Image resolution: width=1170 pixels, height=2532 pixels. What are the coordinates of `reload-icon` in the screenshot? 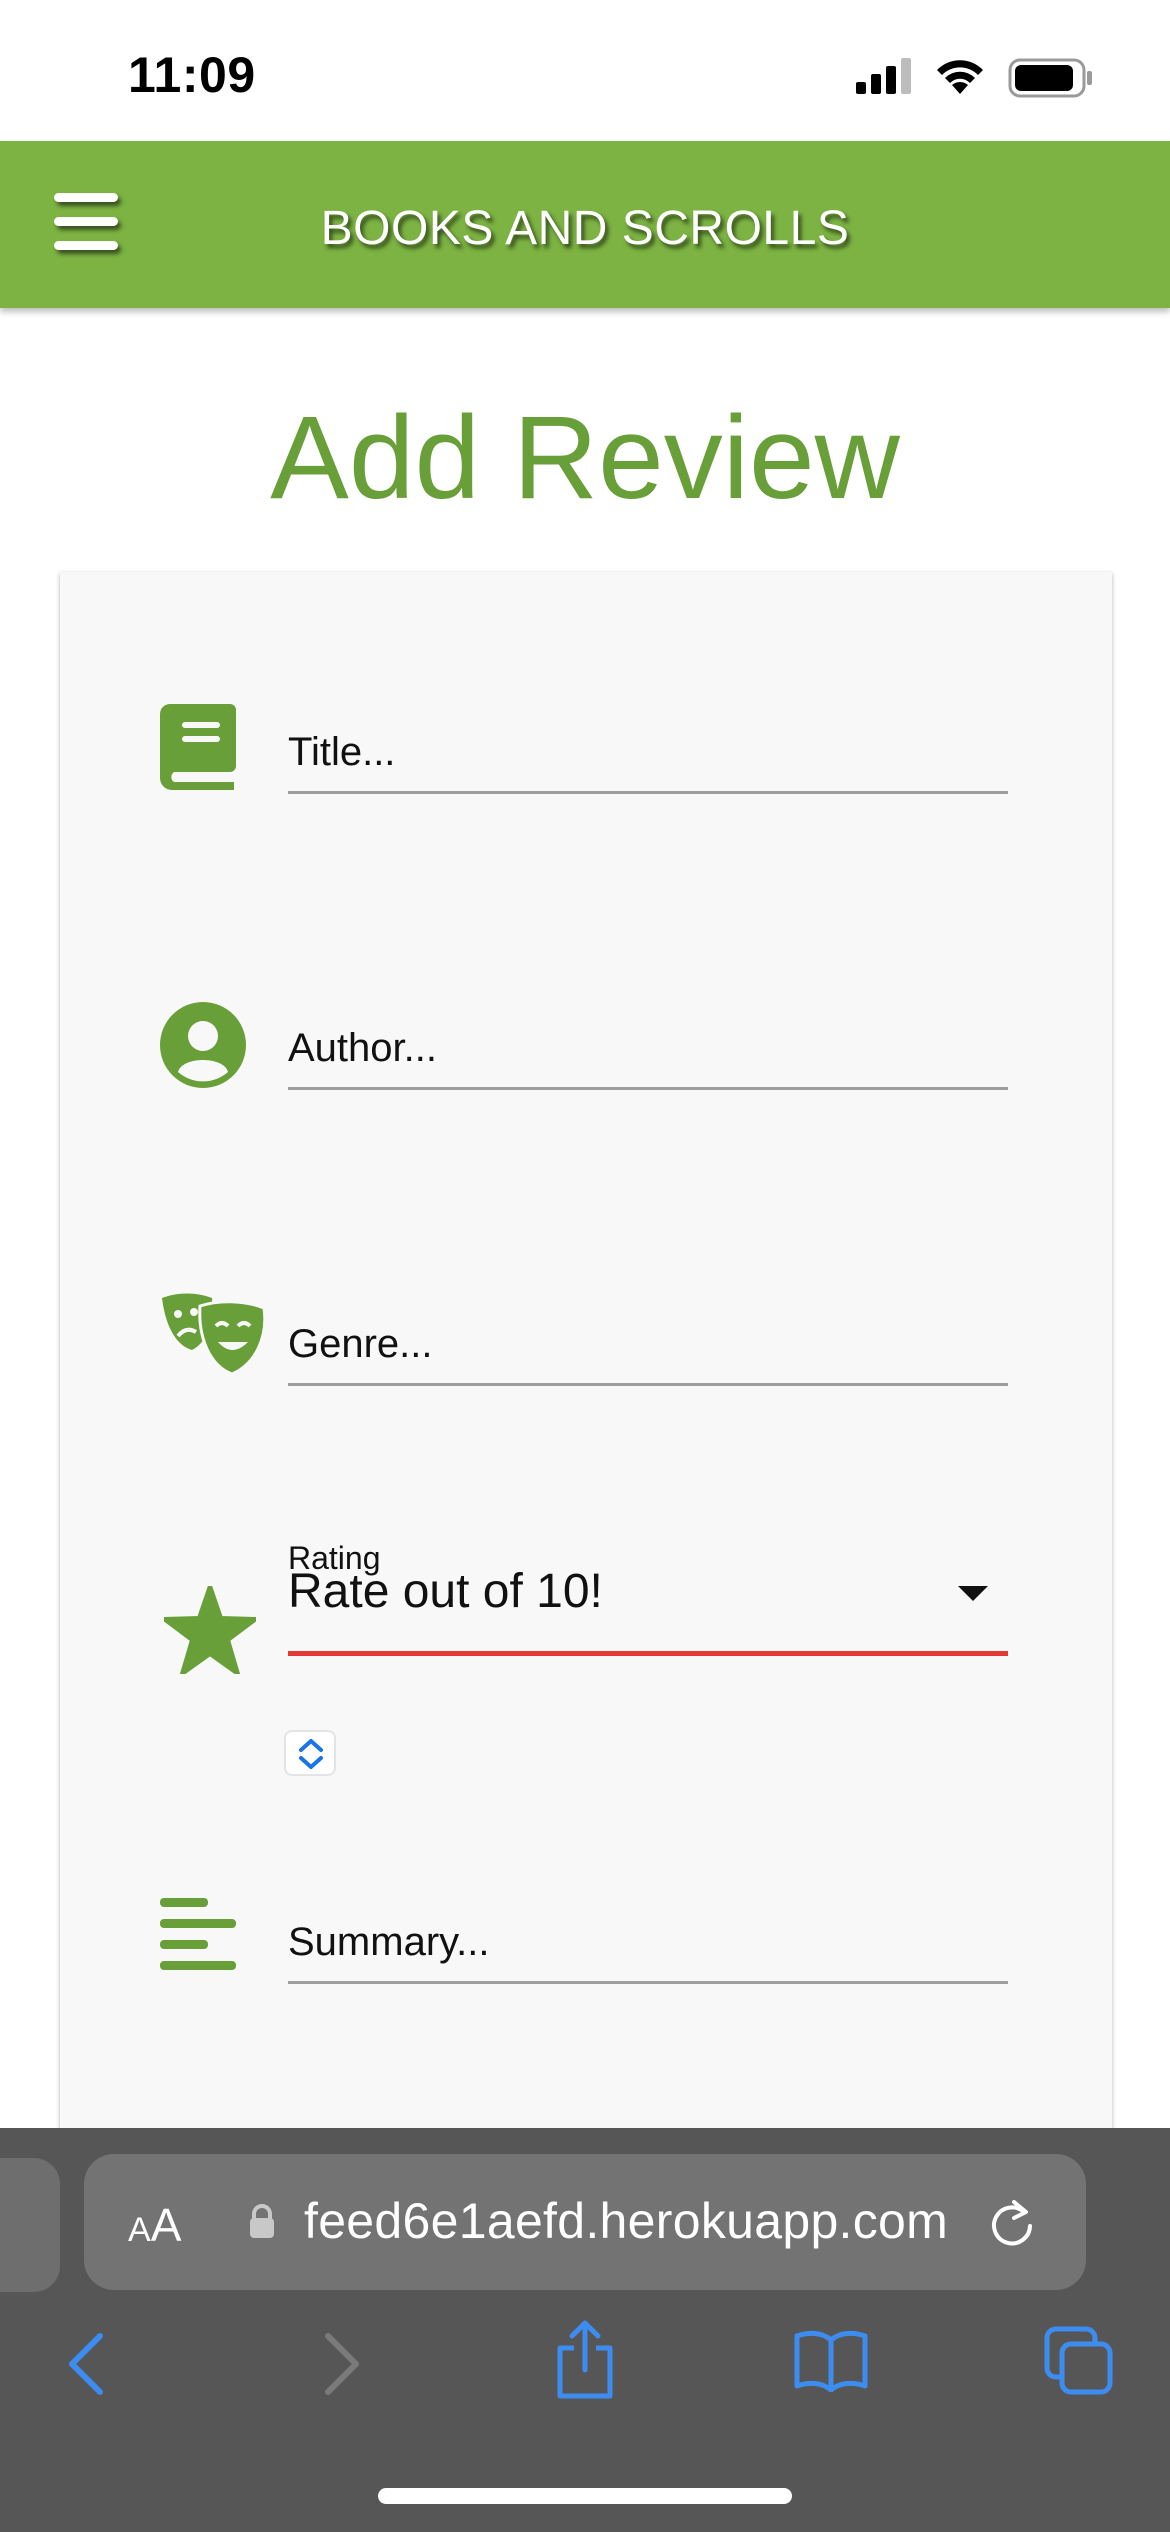 It's located at (1012, 2222).